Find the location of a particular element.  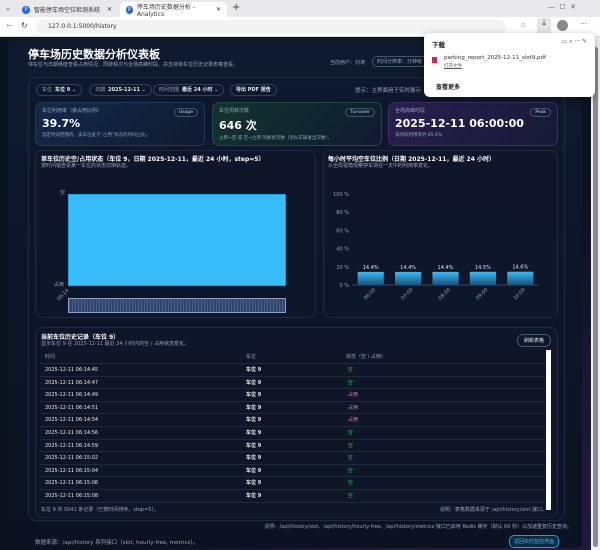

range-label: 时间范围 is located at coordinates (169, 90).